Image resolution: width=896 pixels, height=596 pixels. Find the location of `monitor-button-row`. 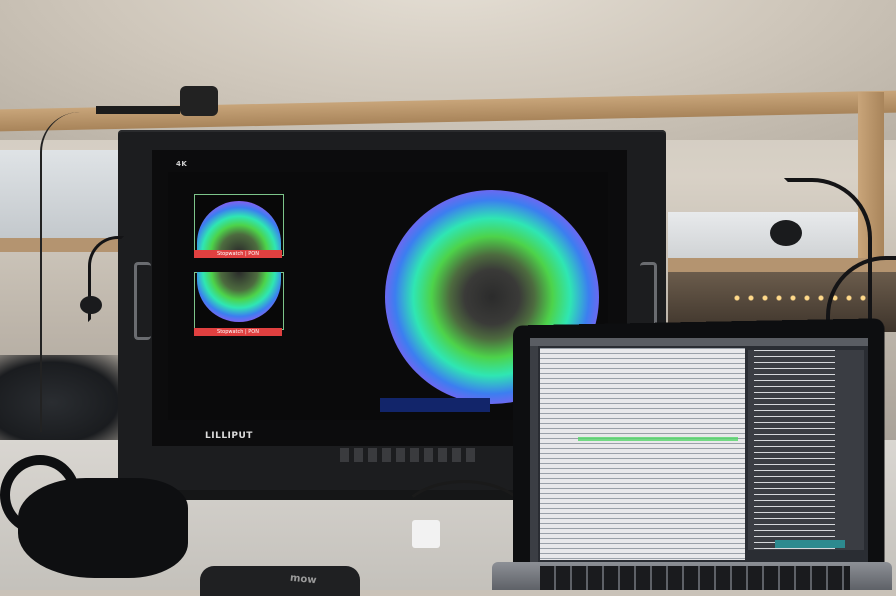

monitor-button-row is located at coordinates (410, 455).